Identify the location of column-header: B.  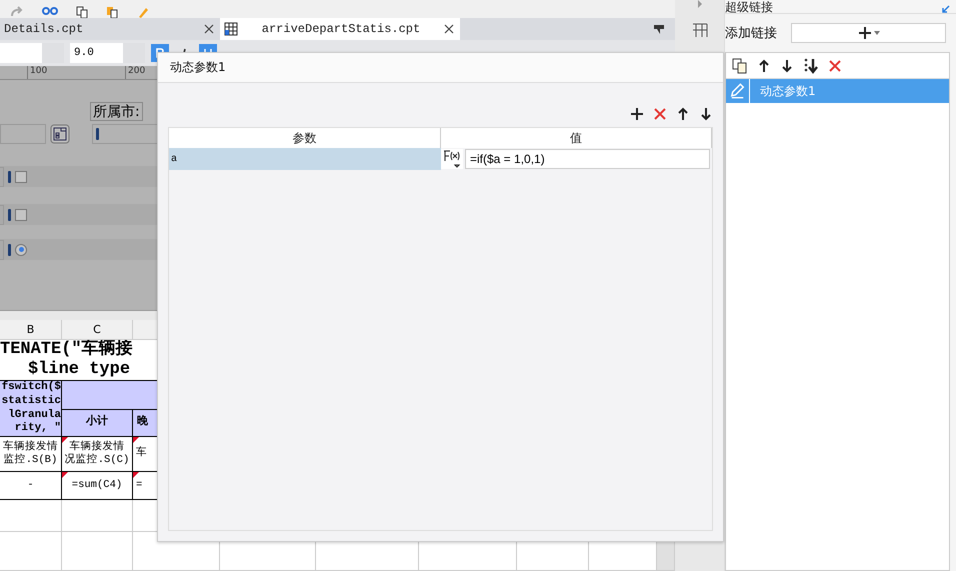
(31, 330).